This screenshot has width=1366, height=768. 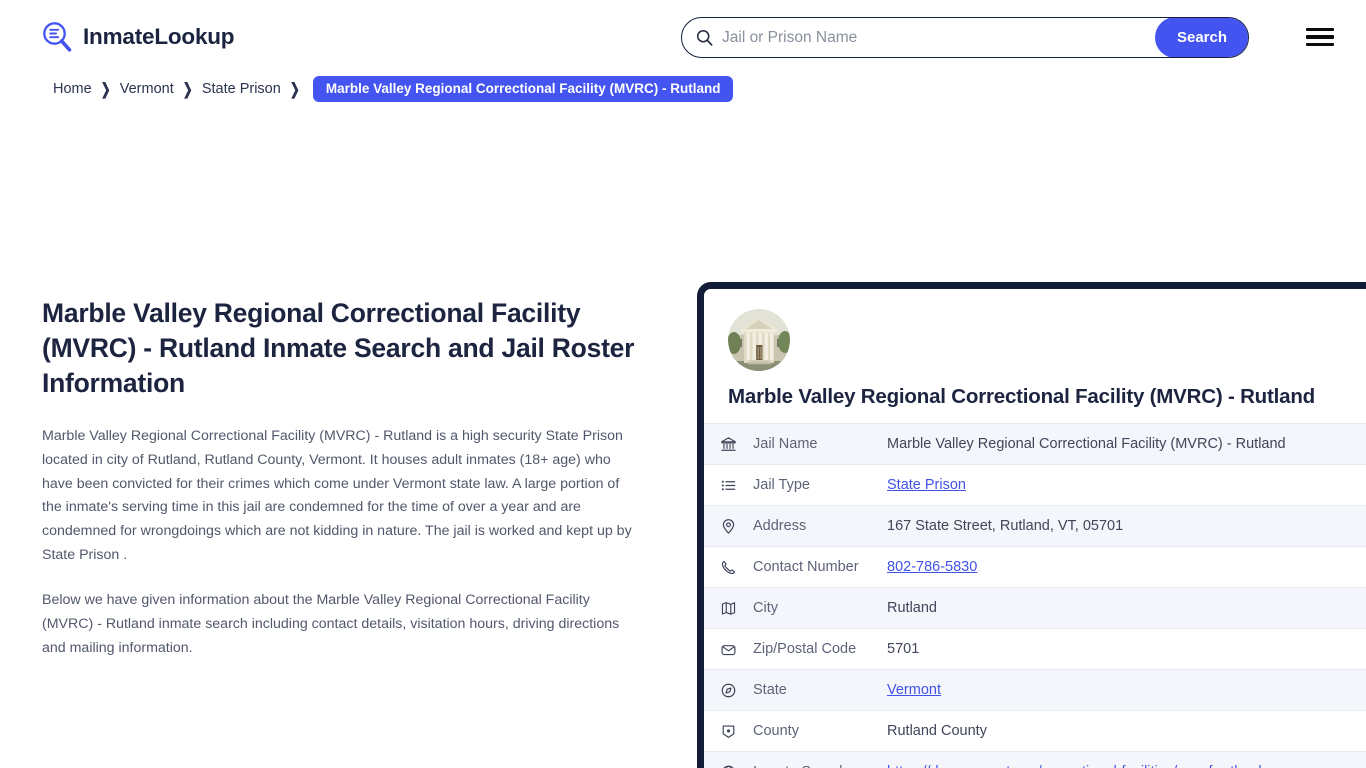 What do you see at coordinates (731, 444) in the screenshot?
I see `bank-institution-icon` at bounding box center [731, 444].